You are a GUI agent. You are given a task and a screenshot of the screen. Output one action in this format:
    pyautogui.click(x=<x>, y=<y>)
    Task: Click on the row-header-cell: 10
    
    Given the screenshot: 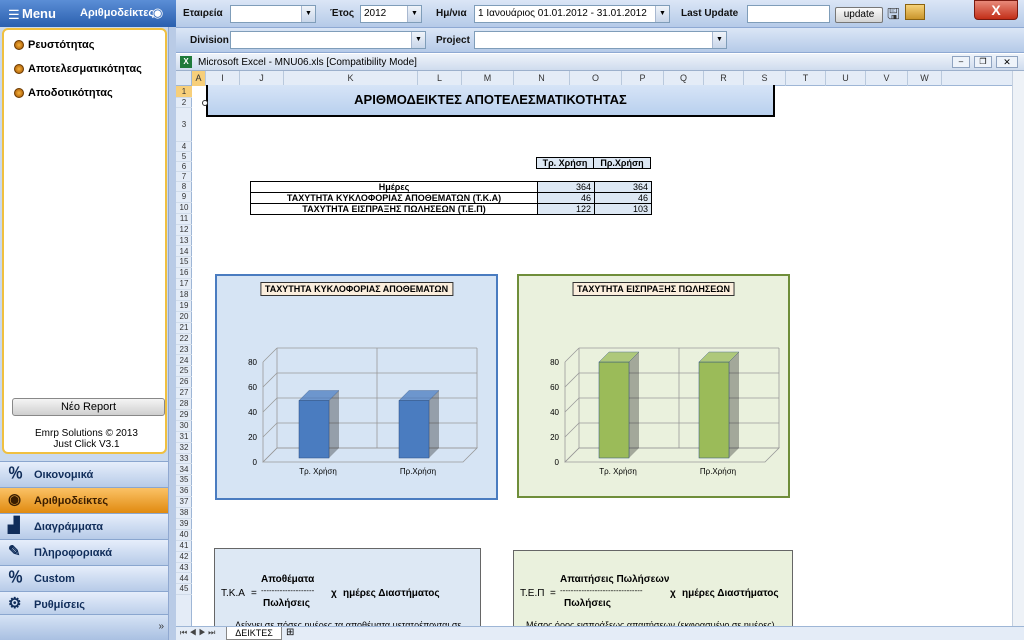 What is the action you would take?
    pyautogui.click(x=184, y=208)
    